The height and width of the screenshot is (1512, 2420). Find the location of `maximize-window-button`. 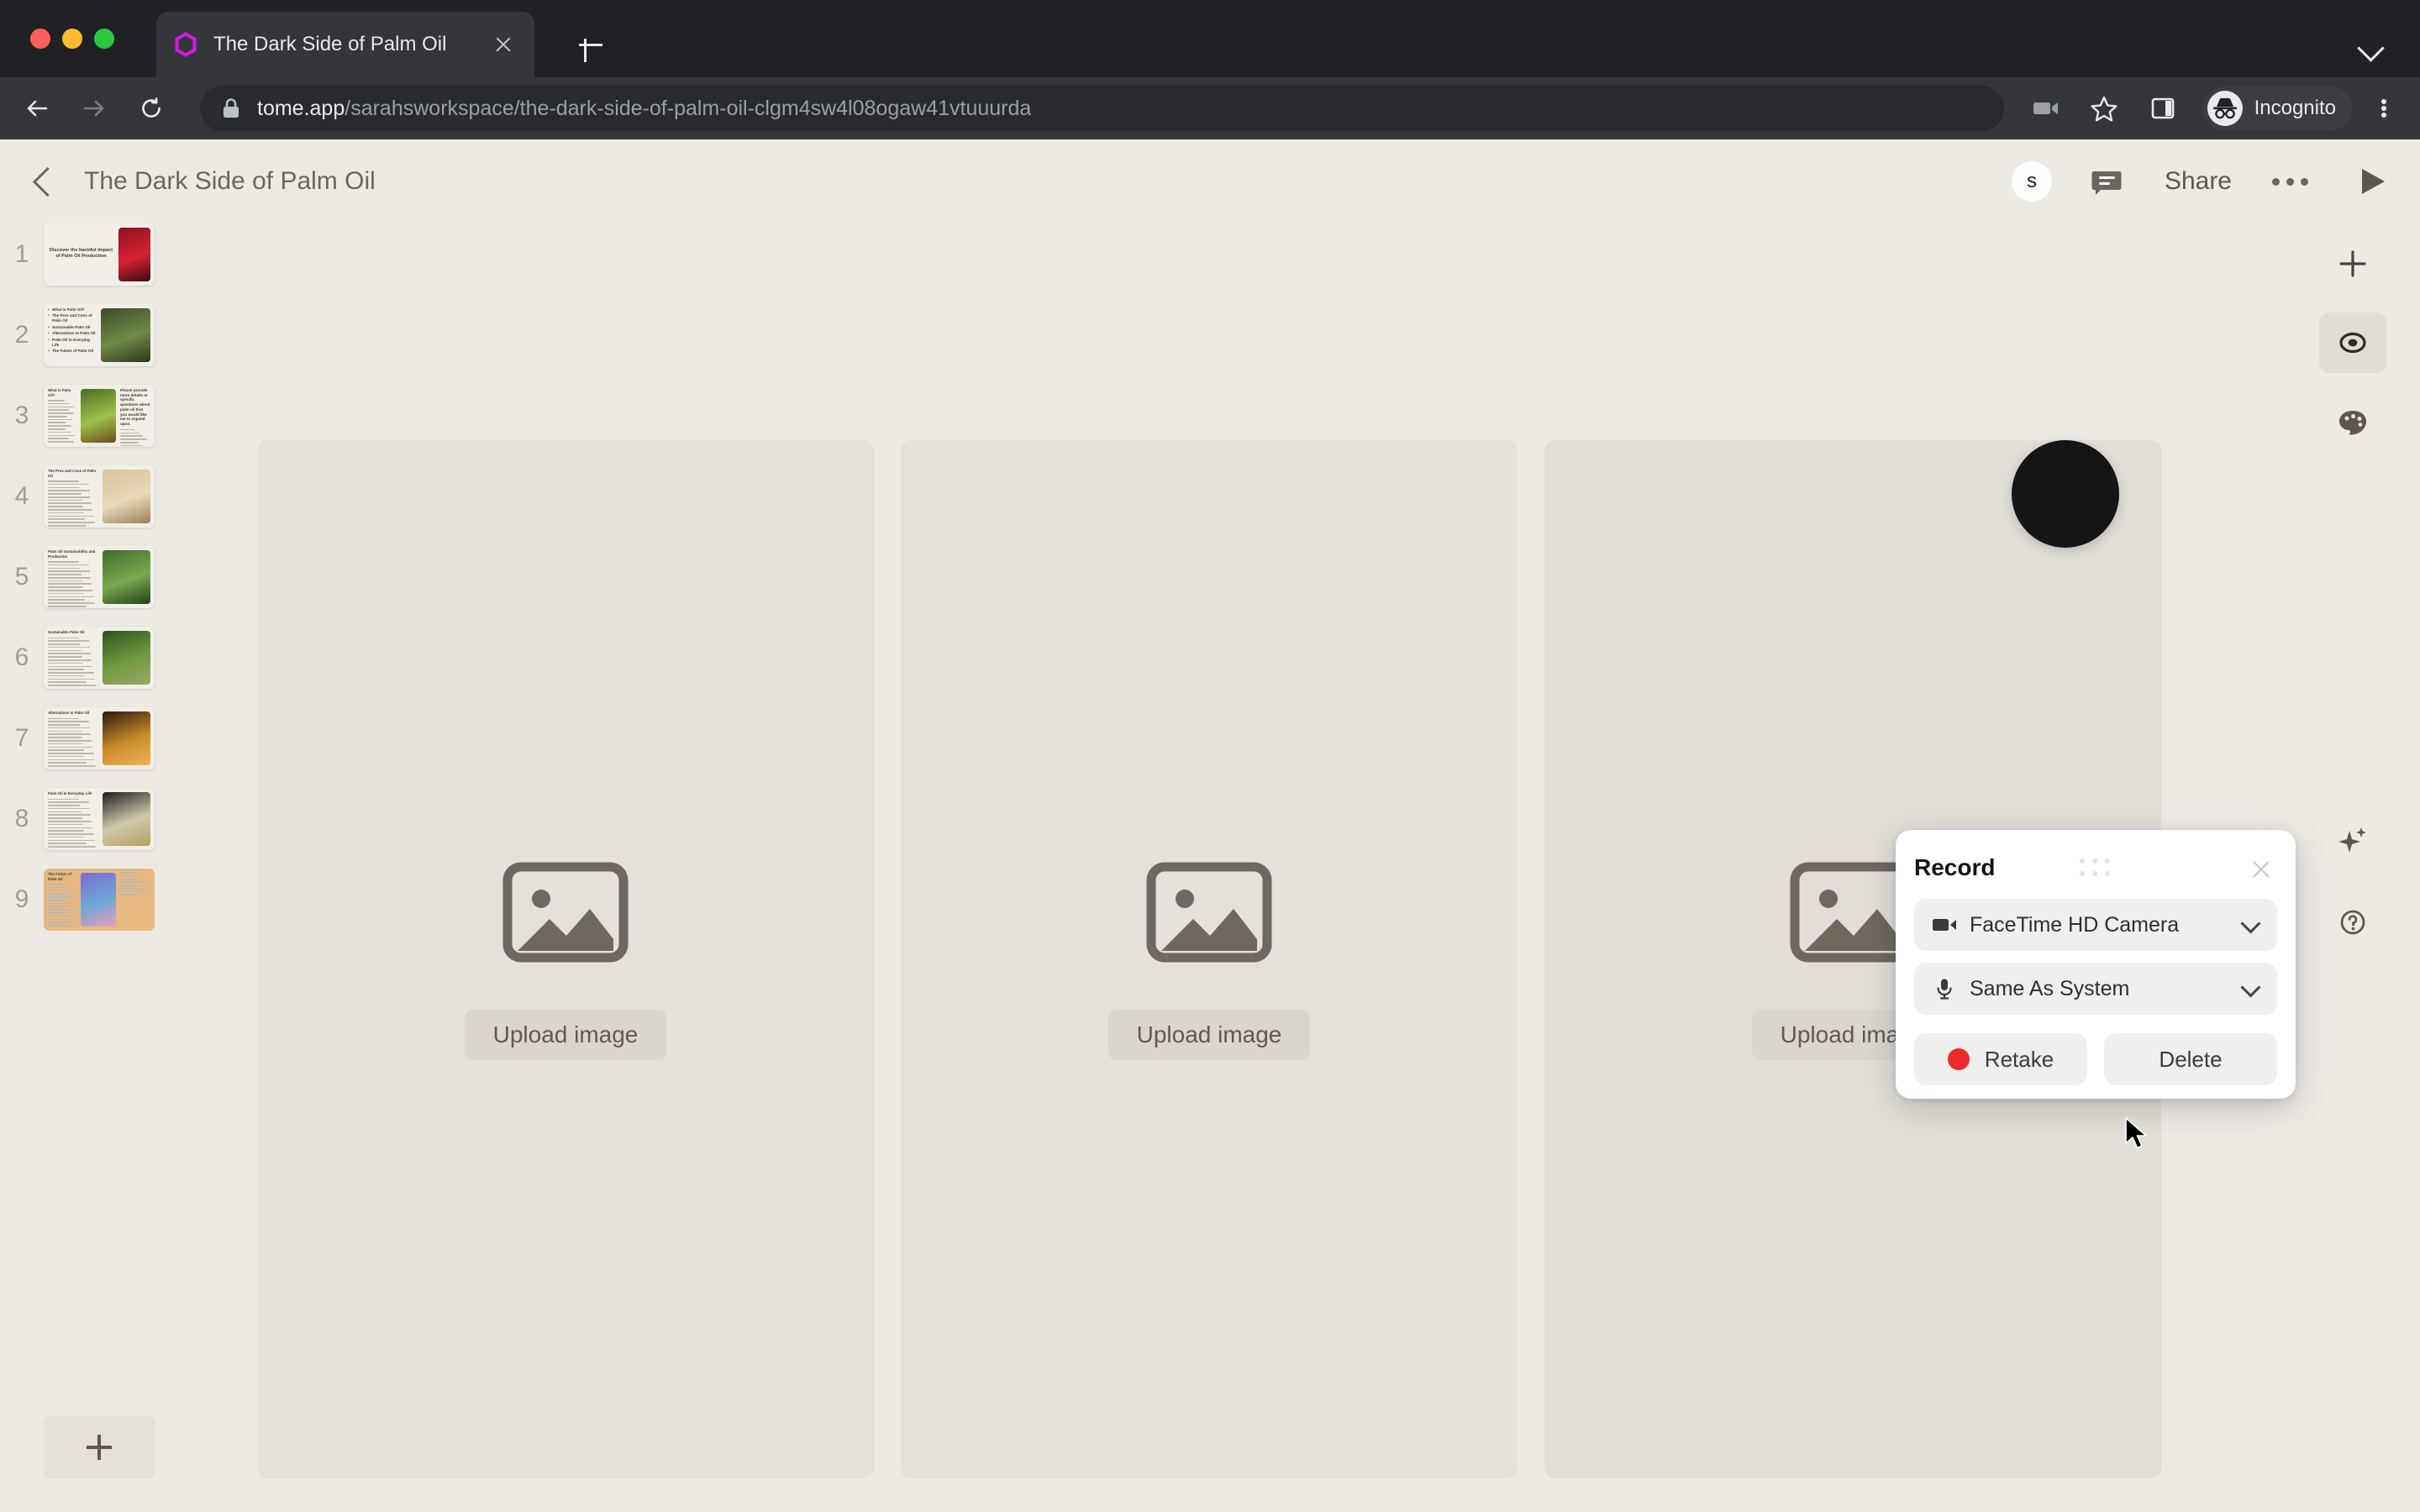

maximize-window-button is located at coordinates (104, 39).